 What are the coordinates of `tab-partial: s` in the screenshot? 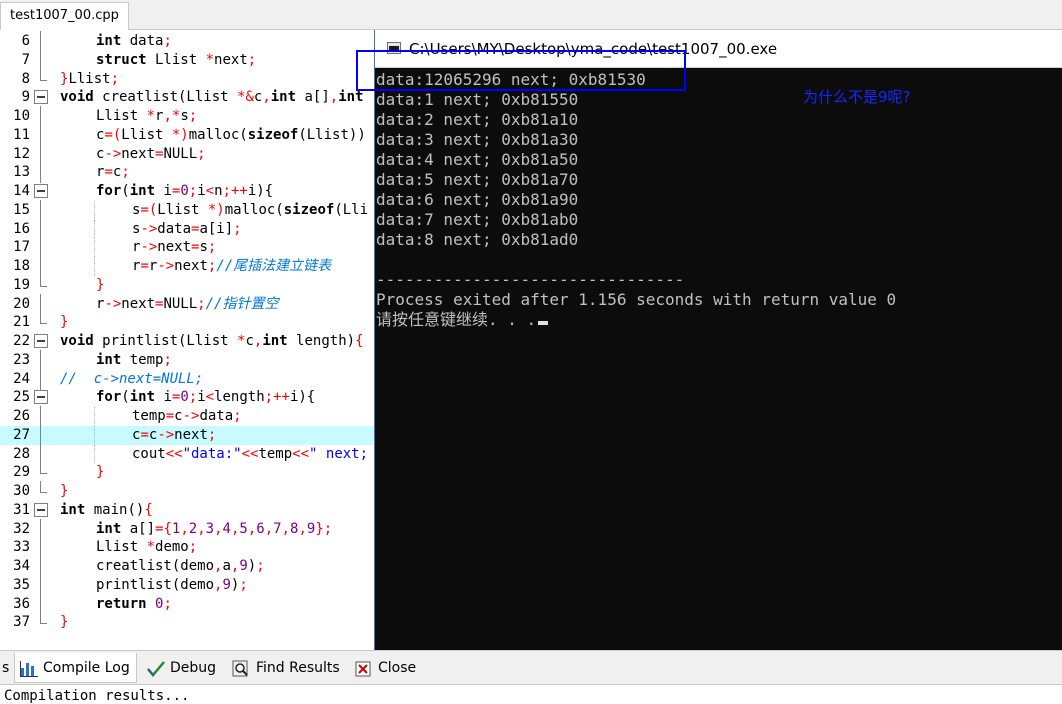 It's located at (7, 668).